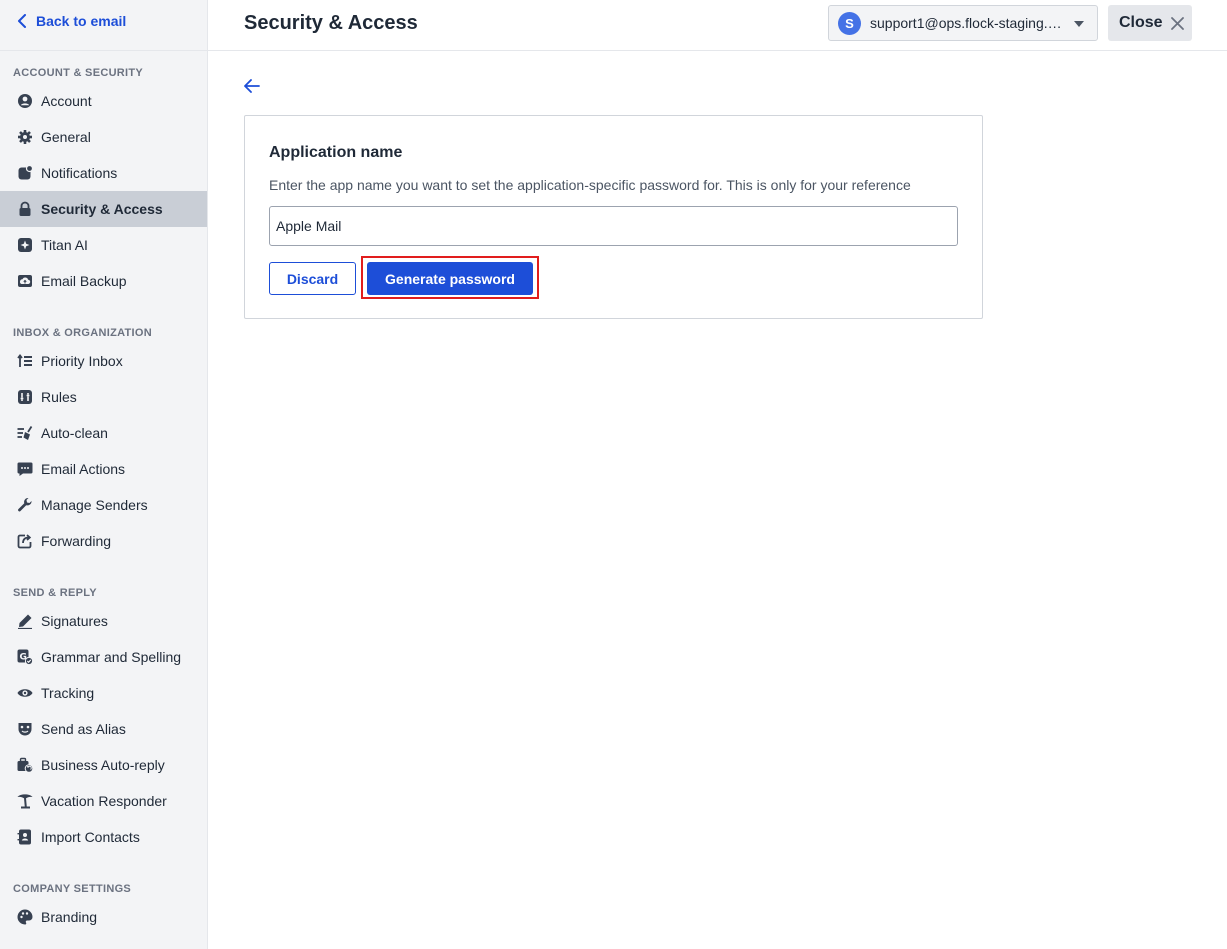  What do you see at coordinates (1079, 24) in the screenshot?
I see `caret-down-icon` at bounding box center [1079, 24].